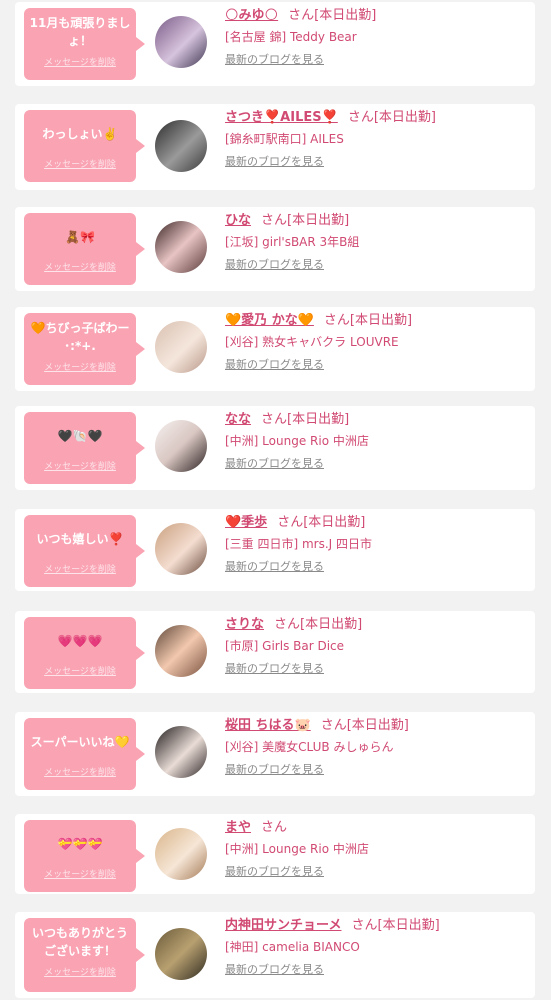 The height and width of the screenshot is (1000, 551). I want to click on cast-info: ひな さん[本日出勤] [江坂] girl'sBAR 3年B組最新のブログを見る, so click(377, 242).